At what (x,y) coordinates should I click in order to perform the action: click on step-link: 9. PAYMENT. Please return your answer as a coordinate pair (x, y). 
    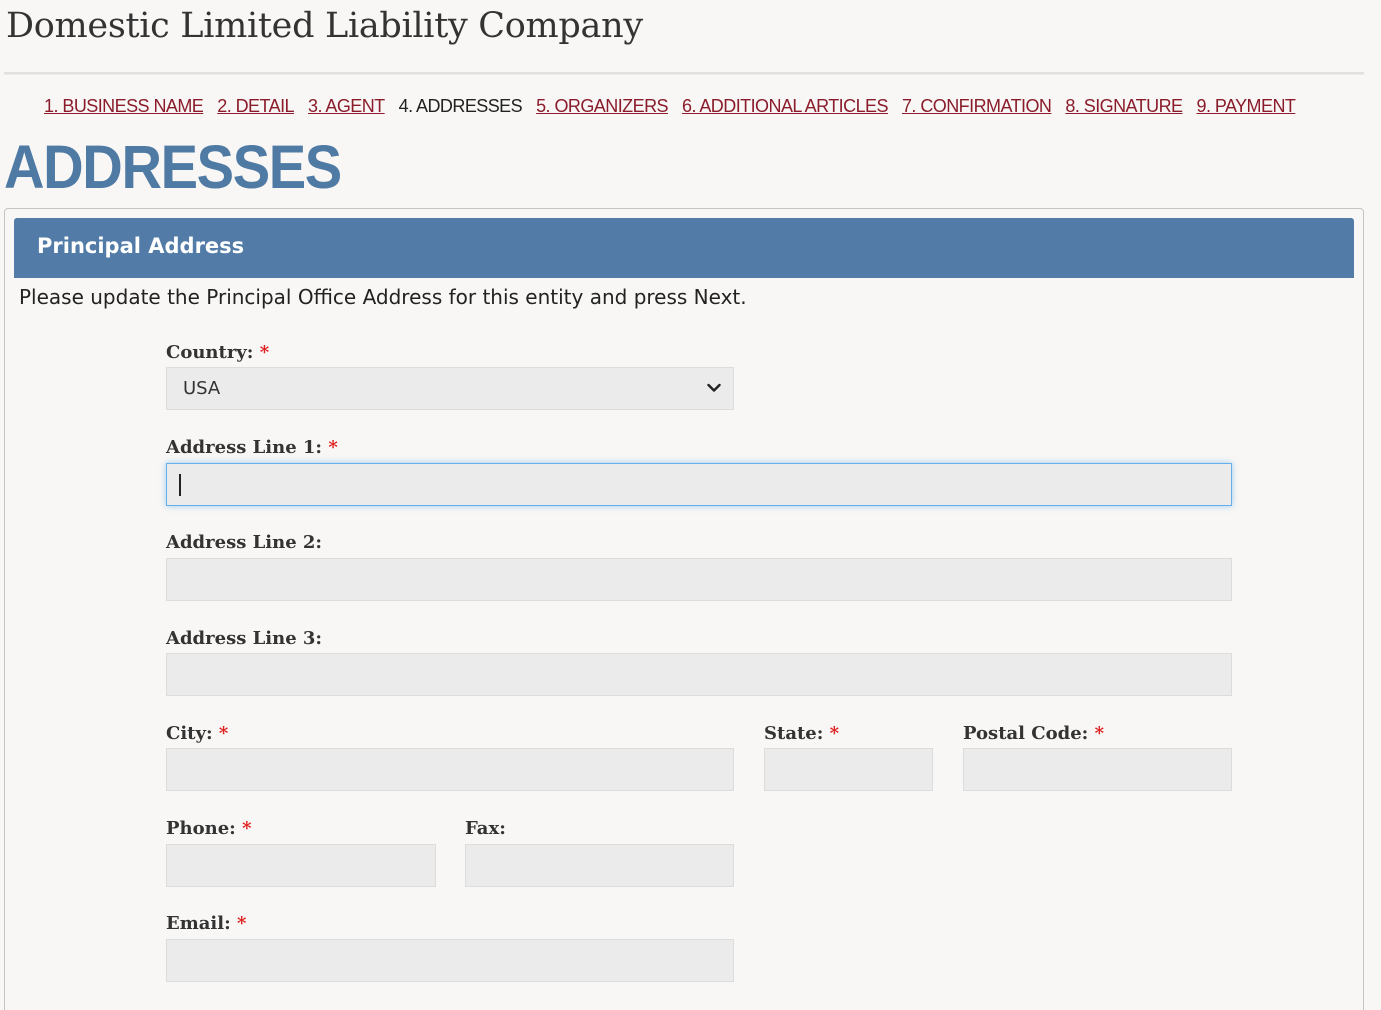
    Looking at the image, I should click on (1245, 106).